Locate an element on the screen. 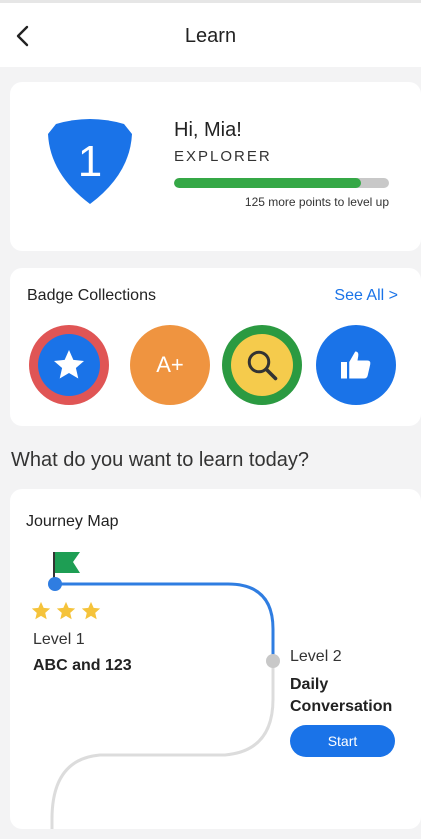  level1-name: ABC and 123 is located at coordinates (82, 666).